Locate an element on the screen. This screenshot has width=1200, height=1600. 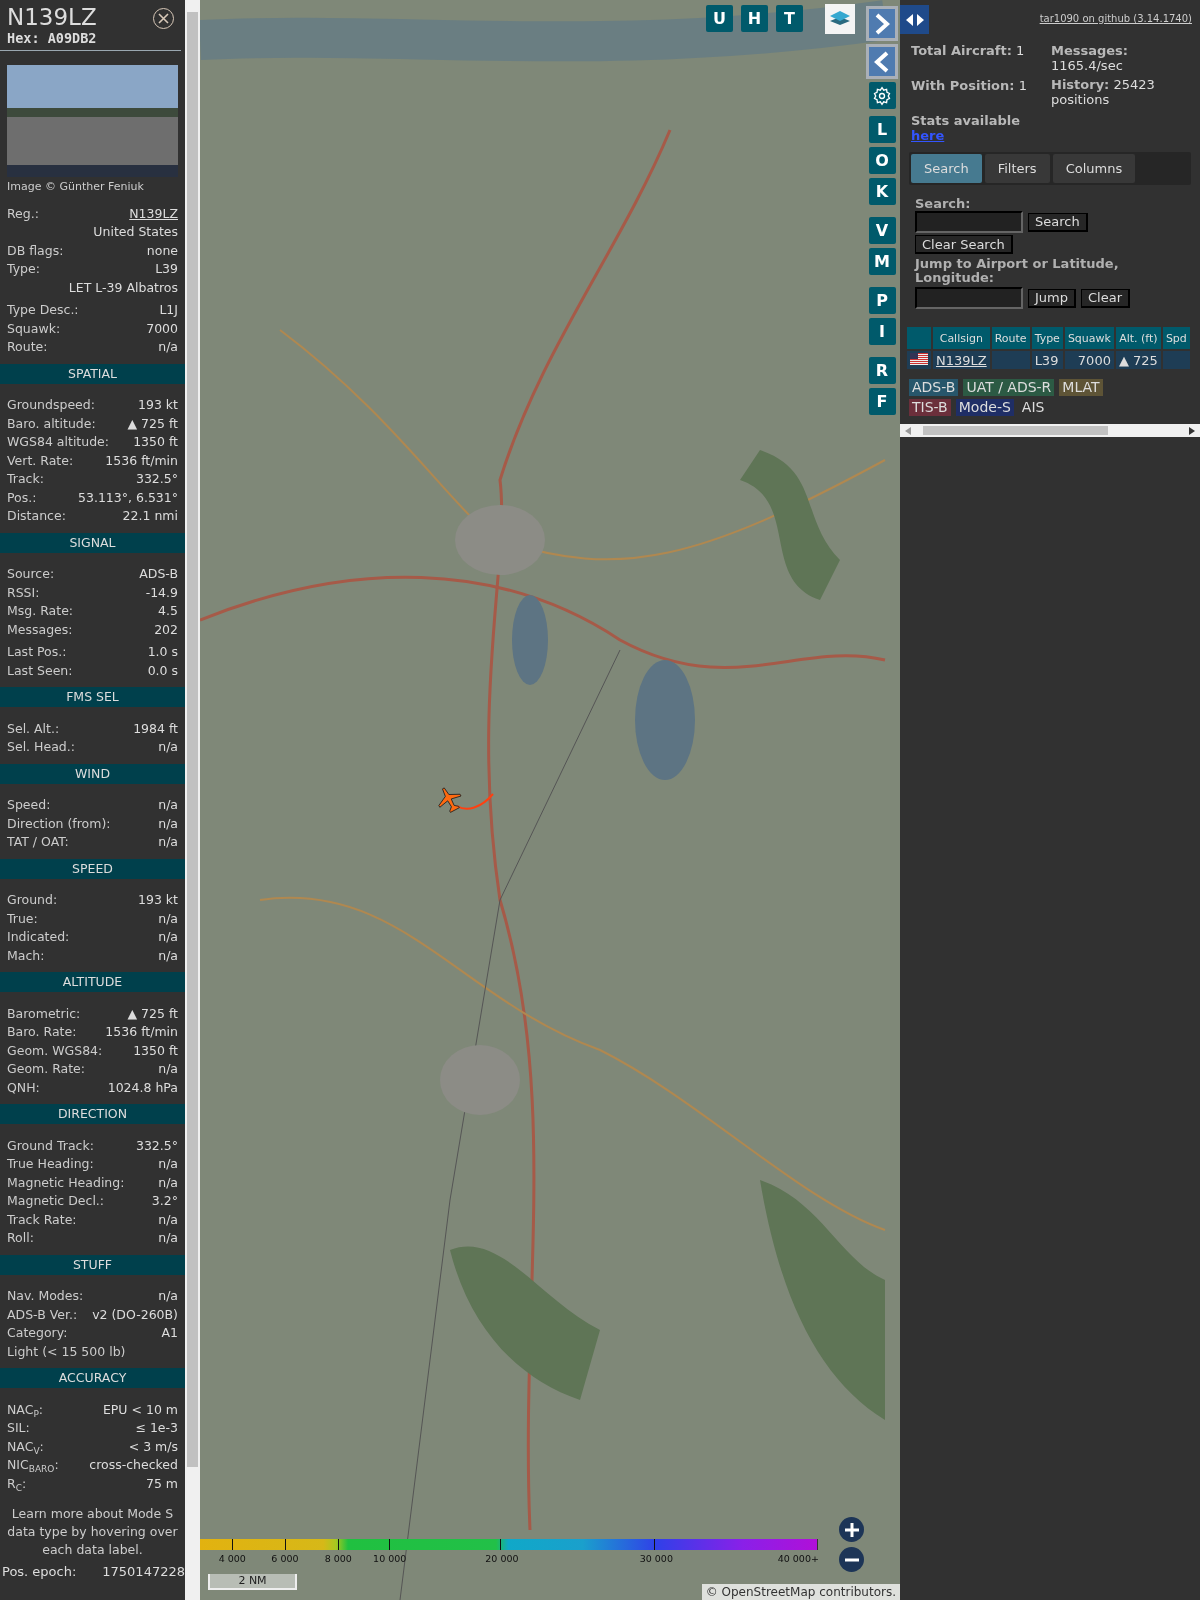
field-value: United States is located at coordinates (135, 232).